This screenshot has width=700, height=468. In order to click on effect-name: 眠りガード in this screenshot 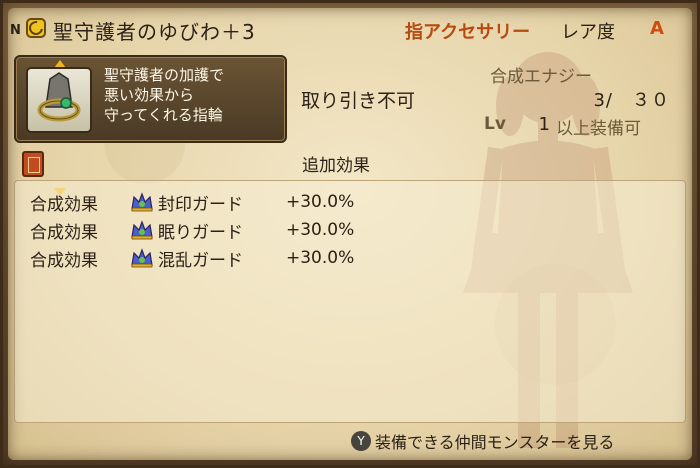, I will do `click(200, 232)`.